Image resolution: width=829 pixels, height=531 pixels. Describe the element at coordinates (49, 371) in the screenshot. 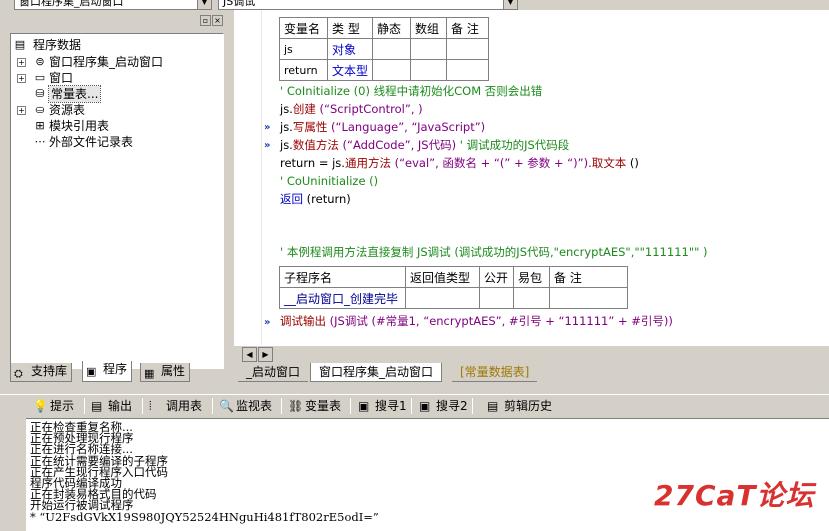

I see `tab-label: 支持库` at that location.